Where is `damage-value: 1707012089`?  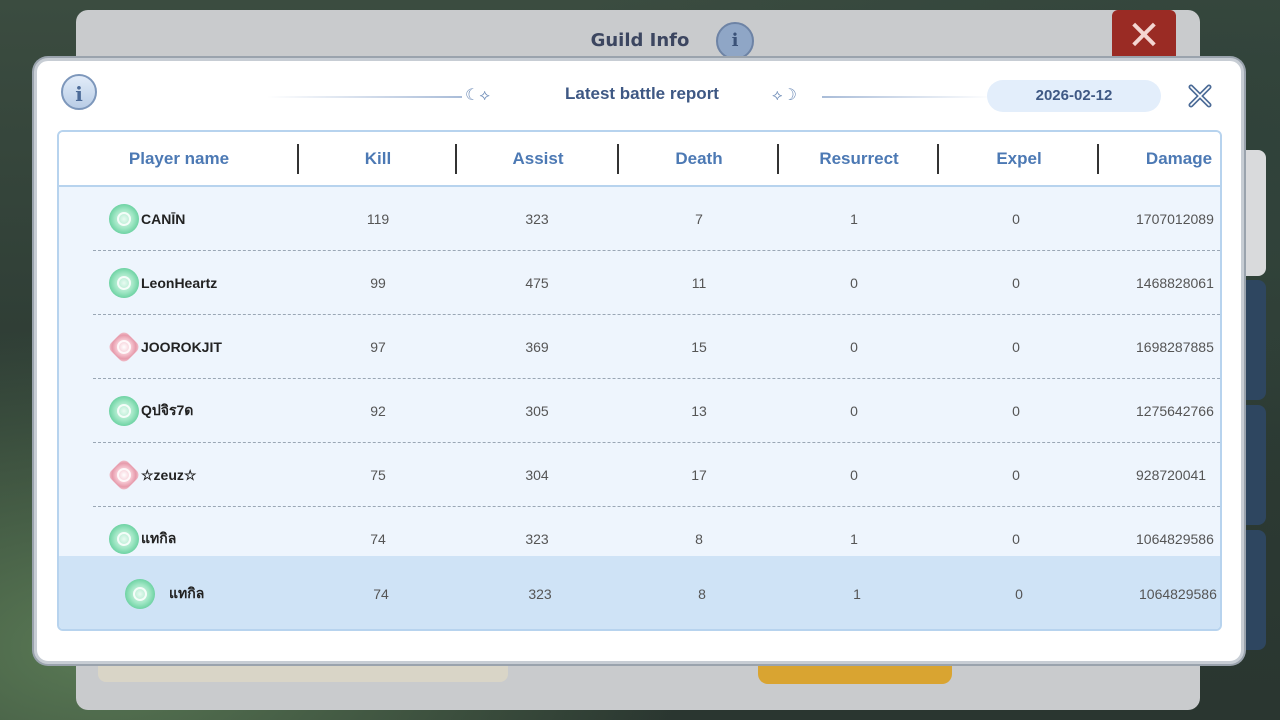 damage-value: 1707012089 is located at coordinates (1175, 219).